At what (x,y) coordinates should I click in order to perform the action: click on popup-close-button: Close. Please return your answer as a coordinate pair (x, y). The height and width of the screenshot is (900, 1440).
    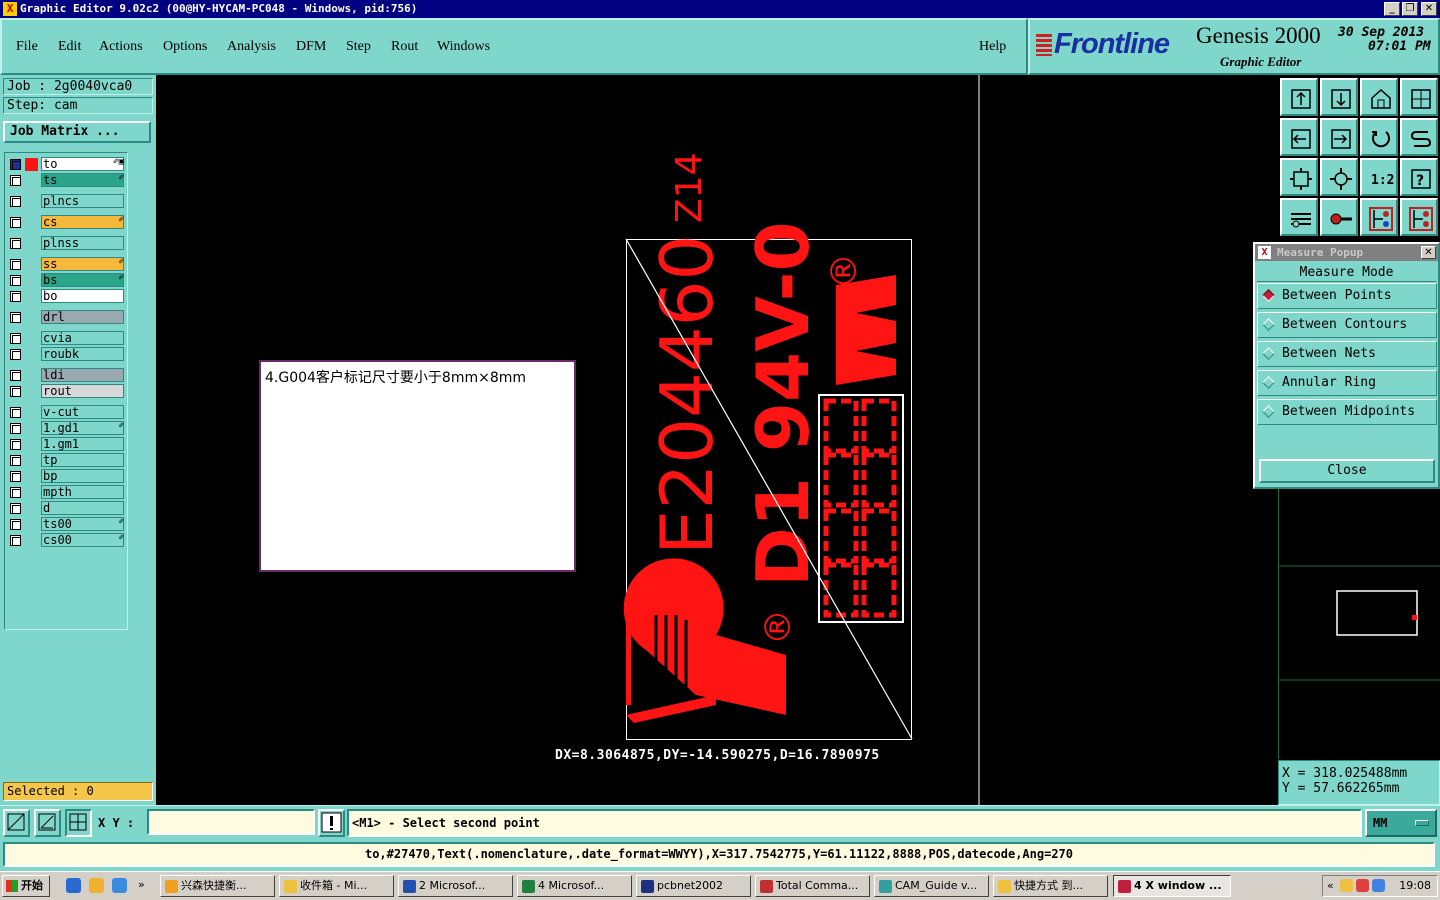
    Looking at the image, I should click on (1347, 471).